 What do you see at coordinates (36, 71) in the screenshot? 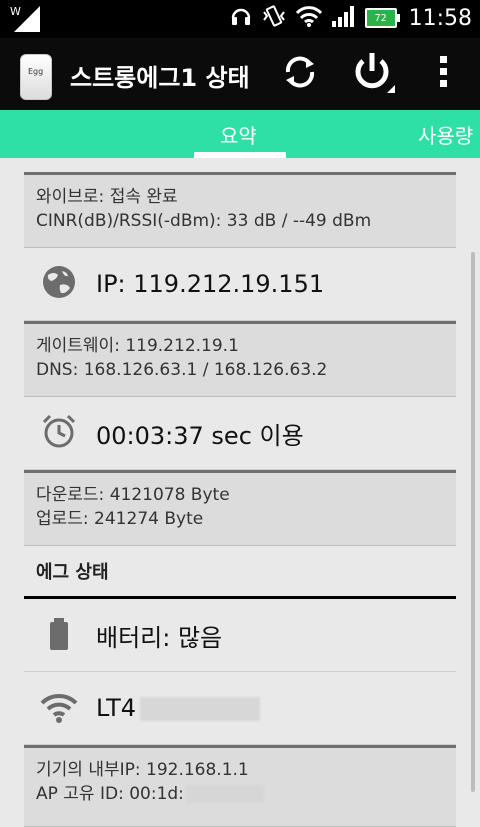
I see `app-icon-label: Egg` at bounding box center [36, 71].